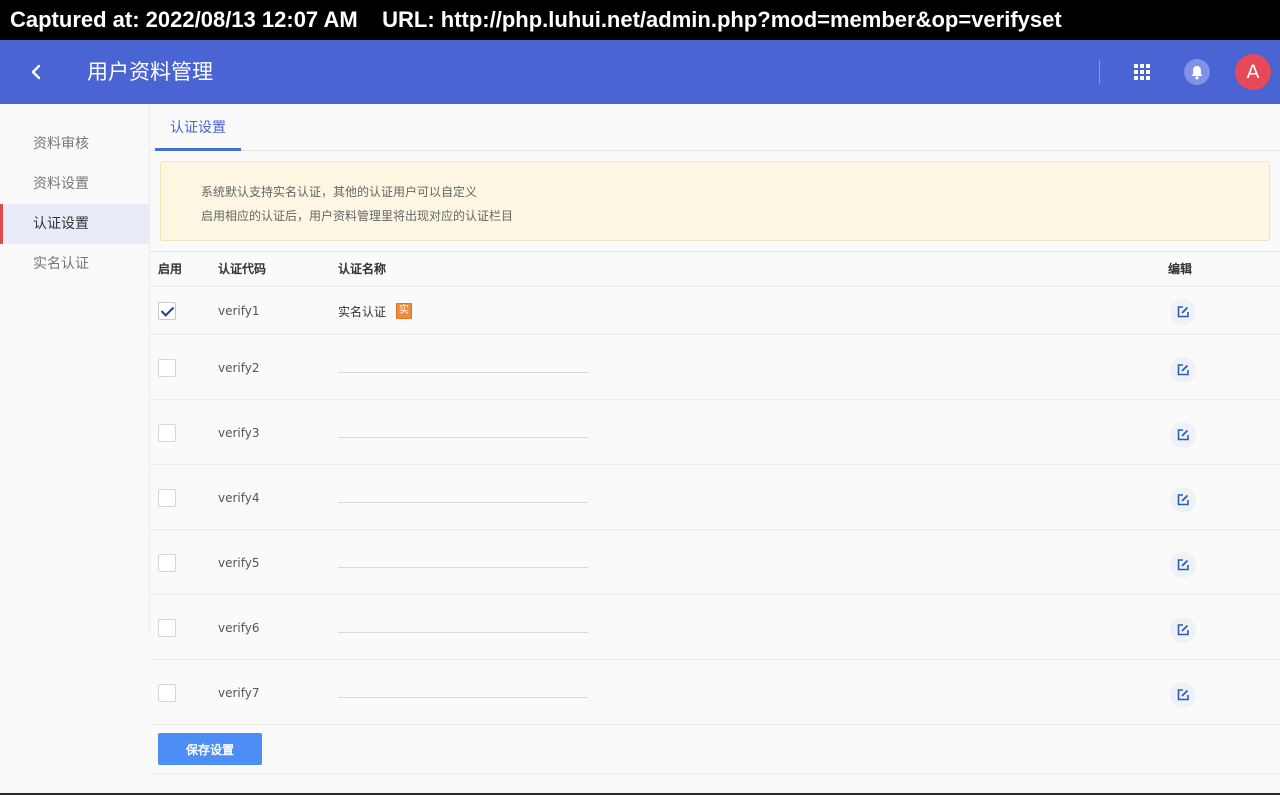 This screenshot has height=795, width=1280. What do you see at coordinates (640, 72) in the screenshot?
I see `top-app-bar: 用户资料管理 A` at bounding box center [640, 72].